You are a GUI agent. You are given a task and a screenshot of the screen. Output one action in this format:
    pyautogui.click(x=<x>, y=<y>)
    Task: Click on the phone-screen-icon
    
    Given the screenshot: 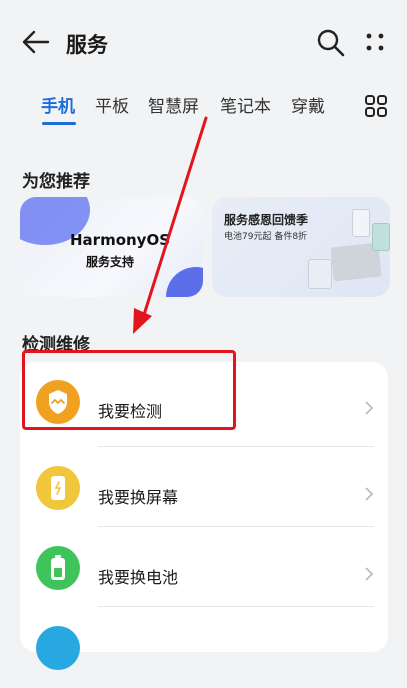 What is the action you would take?
    pyautogui.click(x=58, y=488)
    